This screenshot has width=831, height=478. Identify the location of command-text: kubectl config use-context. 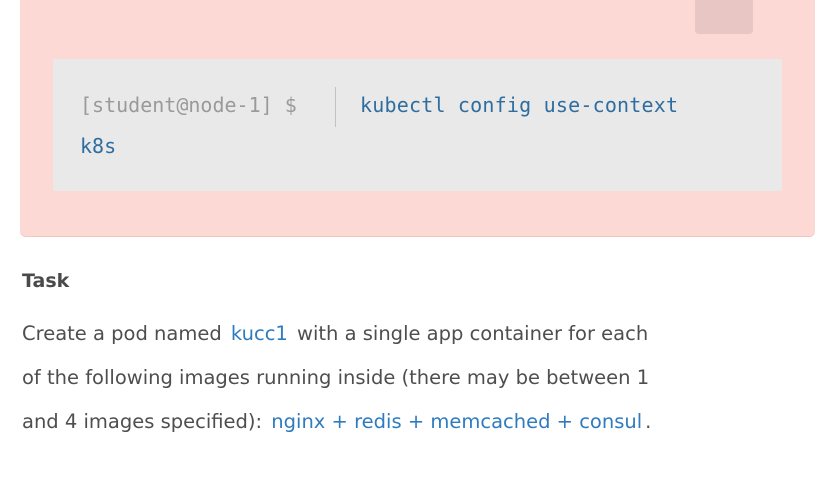
(519, 105).